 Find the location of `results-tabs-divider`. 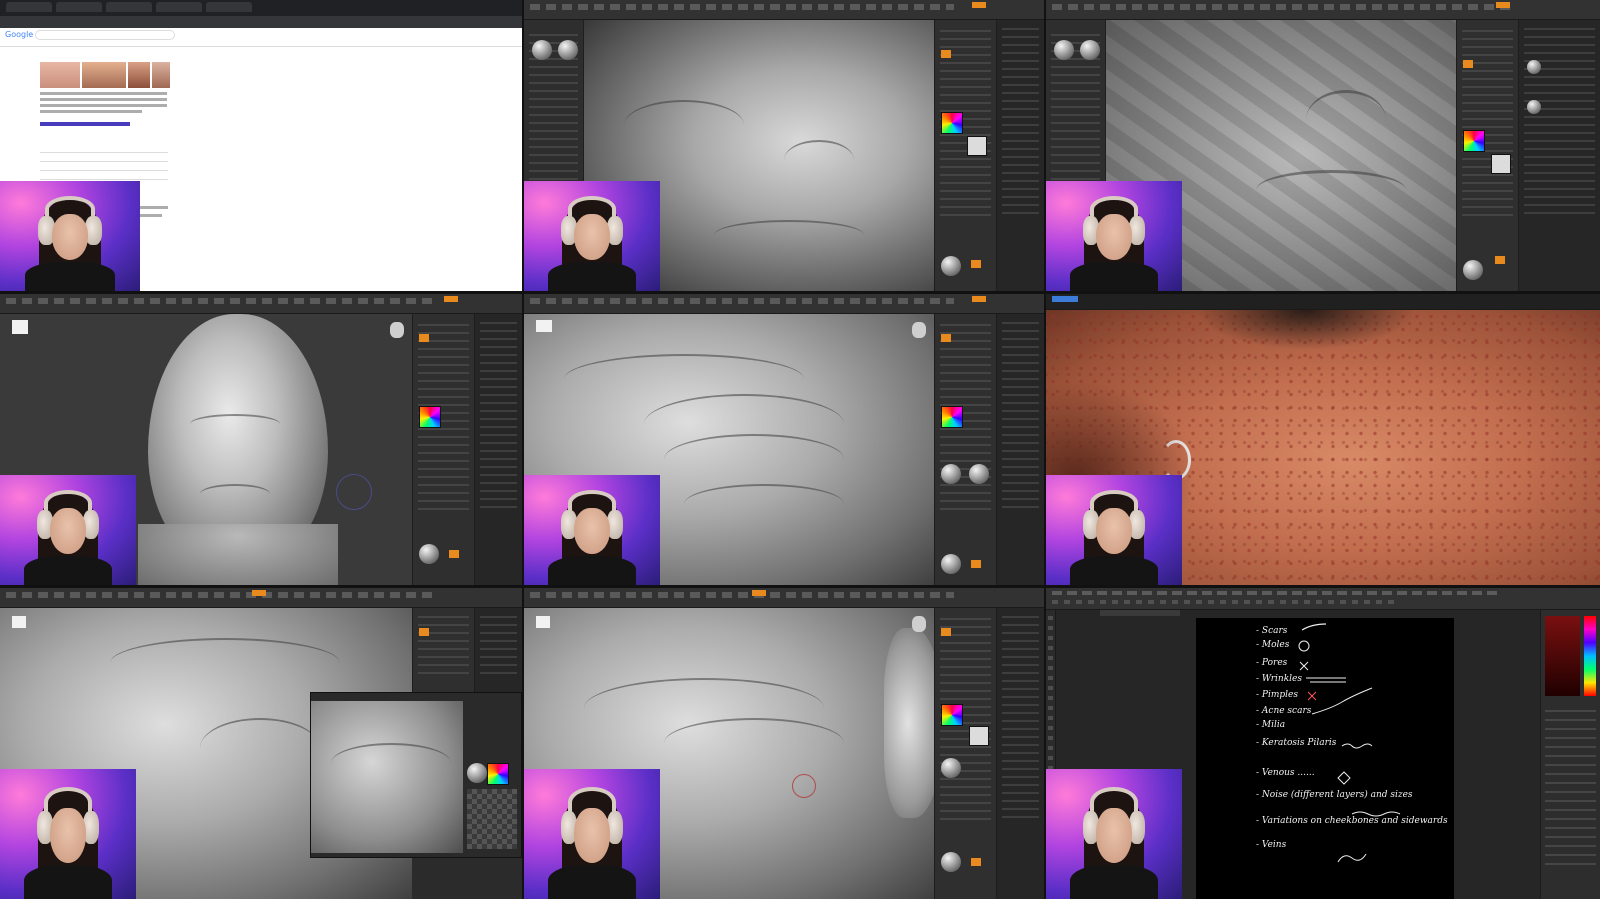

results-tabs-divider is located at coordinates (261, 46).